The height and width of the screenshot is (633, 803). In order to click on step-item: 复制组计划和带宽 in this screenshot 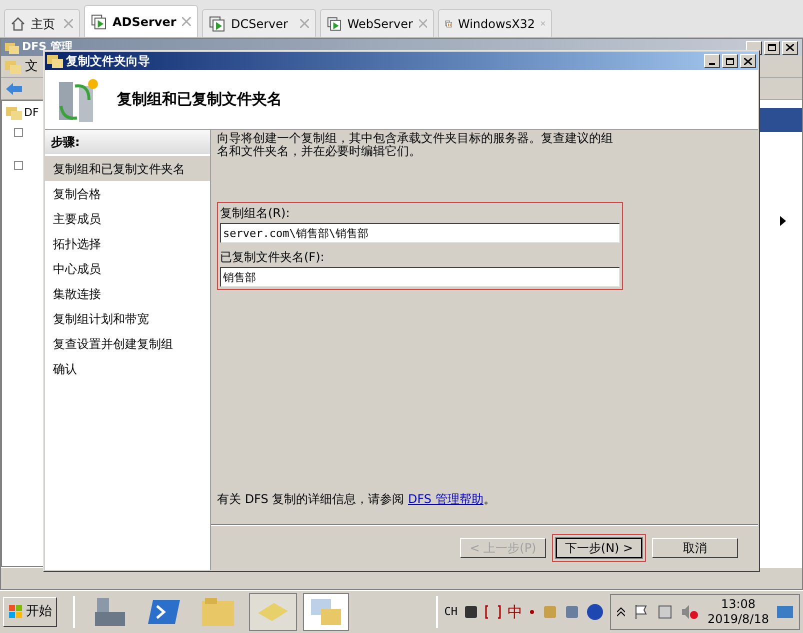, I will do `click(101, 319)`.